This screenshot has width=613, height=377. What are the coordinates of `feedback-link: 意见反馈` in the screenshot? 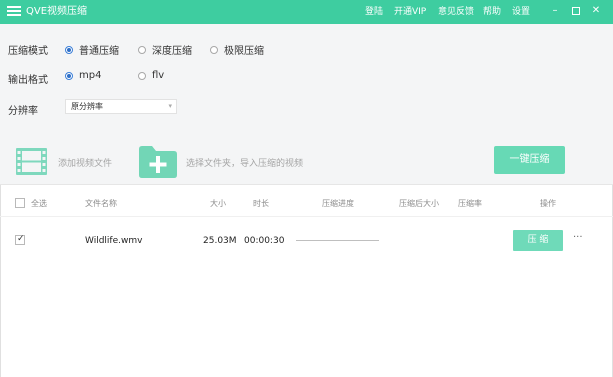 It's located at (456, 12).